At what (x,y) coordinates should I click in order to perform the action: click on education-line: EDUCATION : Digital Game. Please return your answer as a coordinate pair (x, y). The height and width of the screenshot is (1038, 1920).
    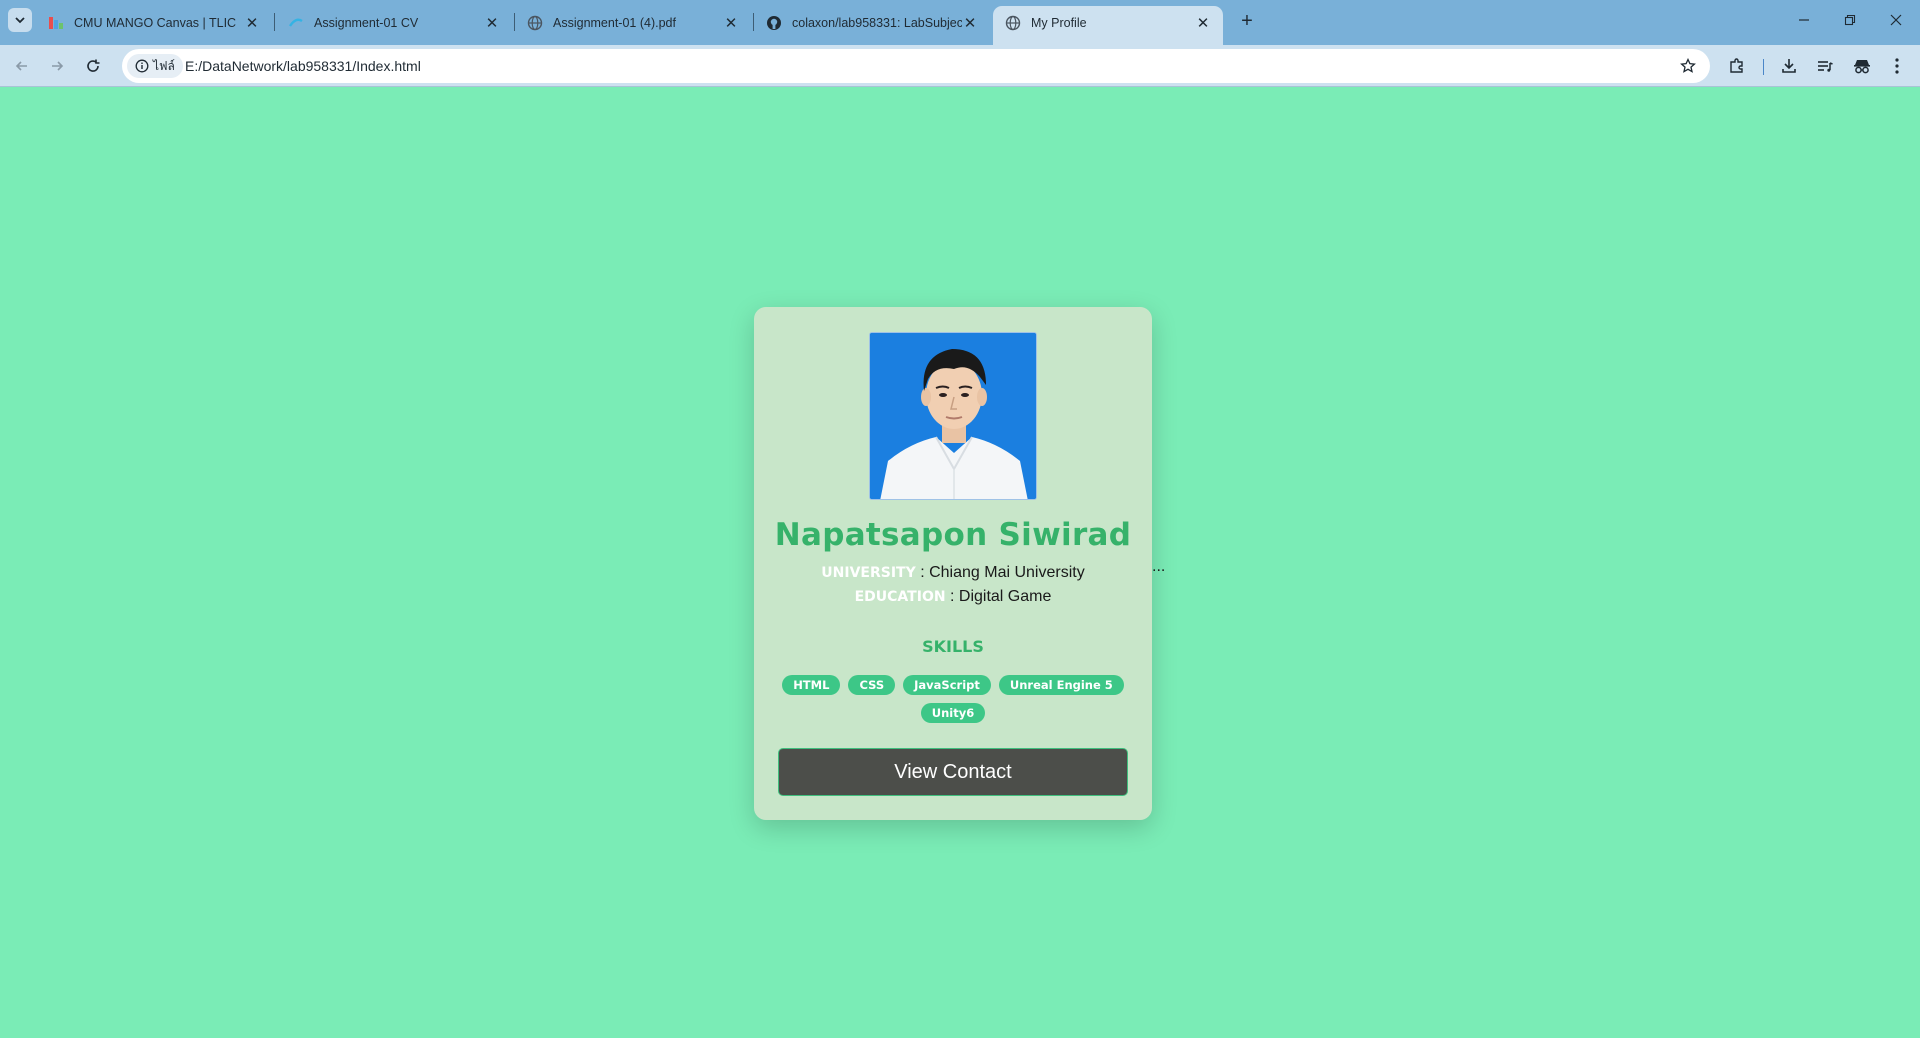
    Looking at the image, I should click on (953, 597).